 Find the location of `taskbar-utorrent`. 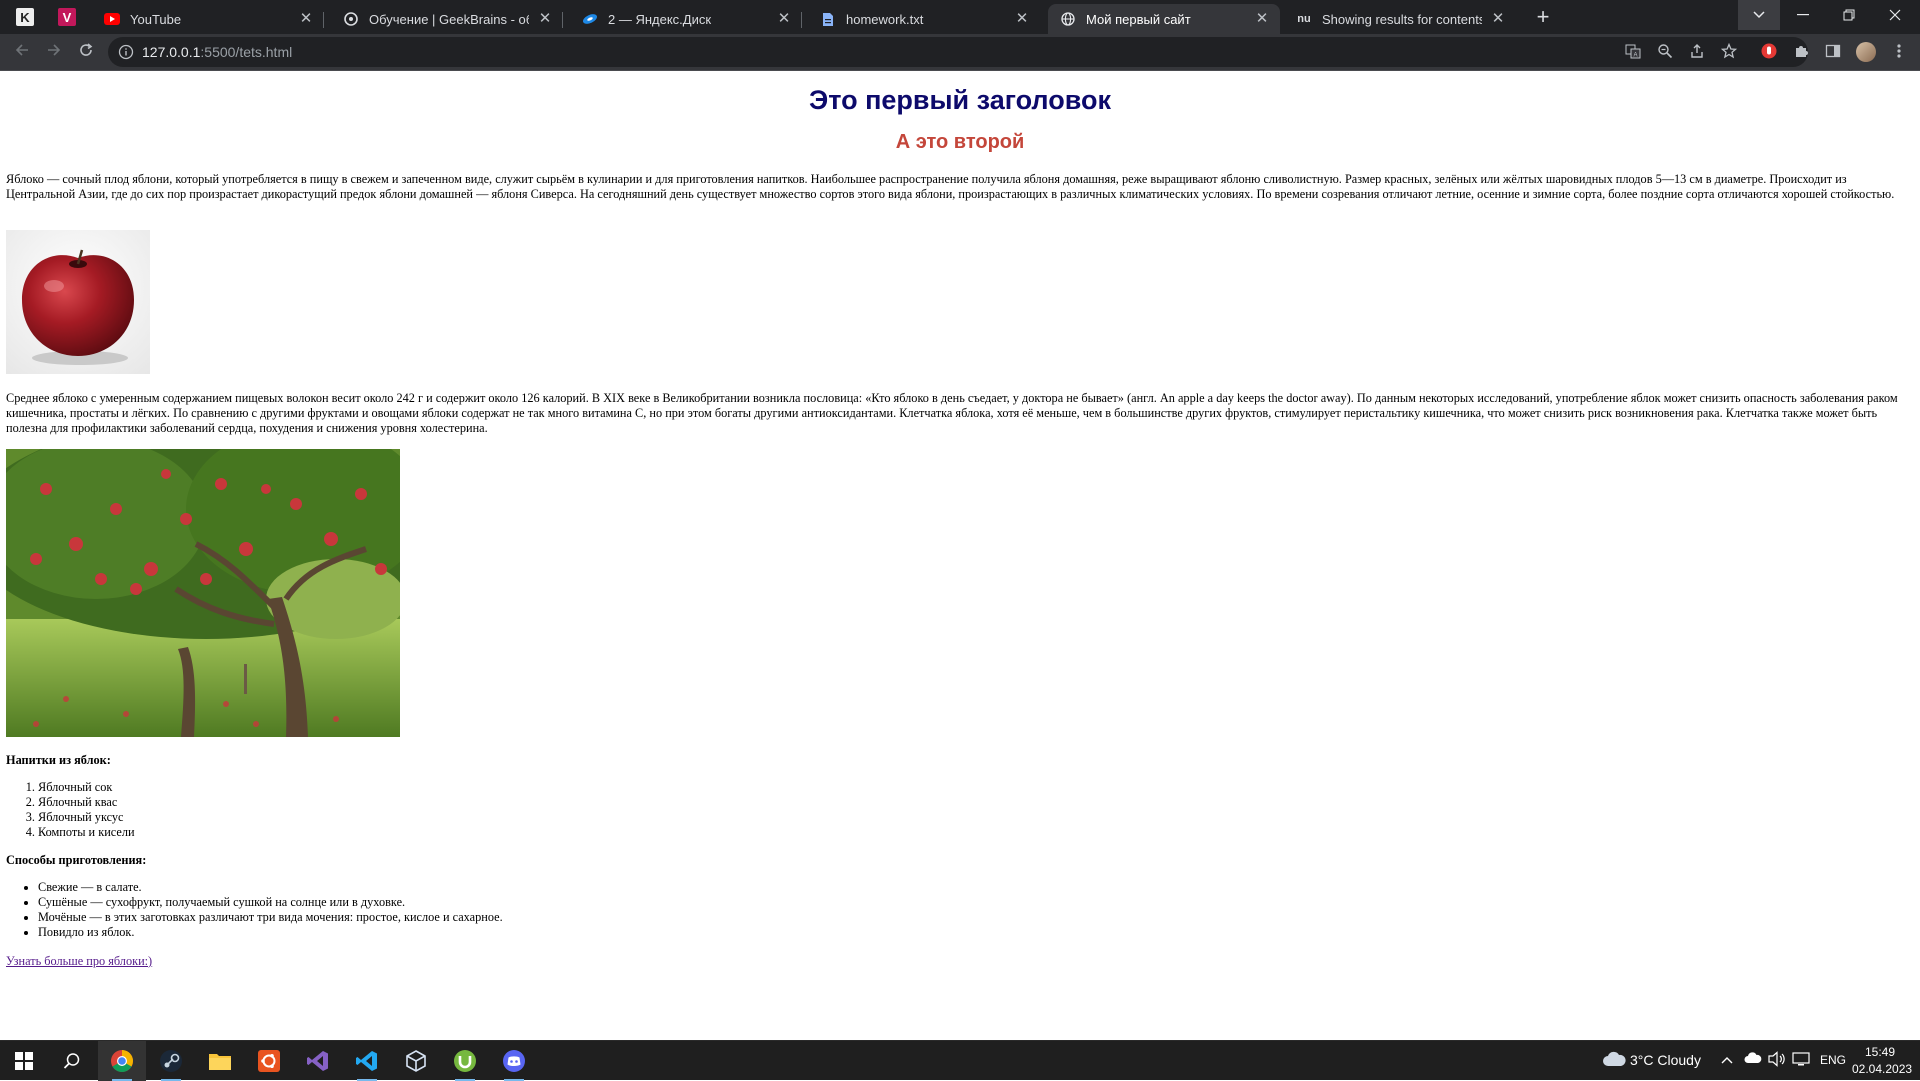

taskbar-utorrent is located at coordinates (465, 1061).